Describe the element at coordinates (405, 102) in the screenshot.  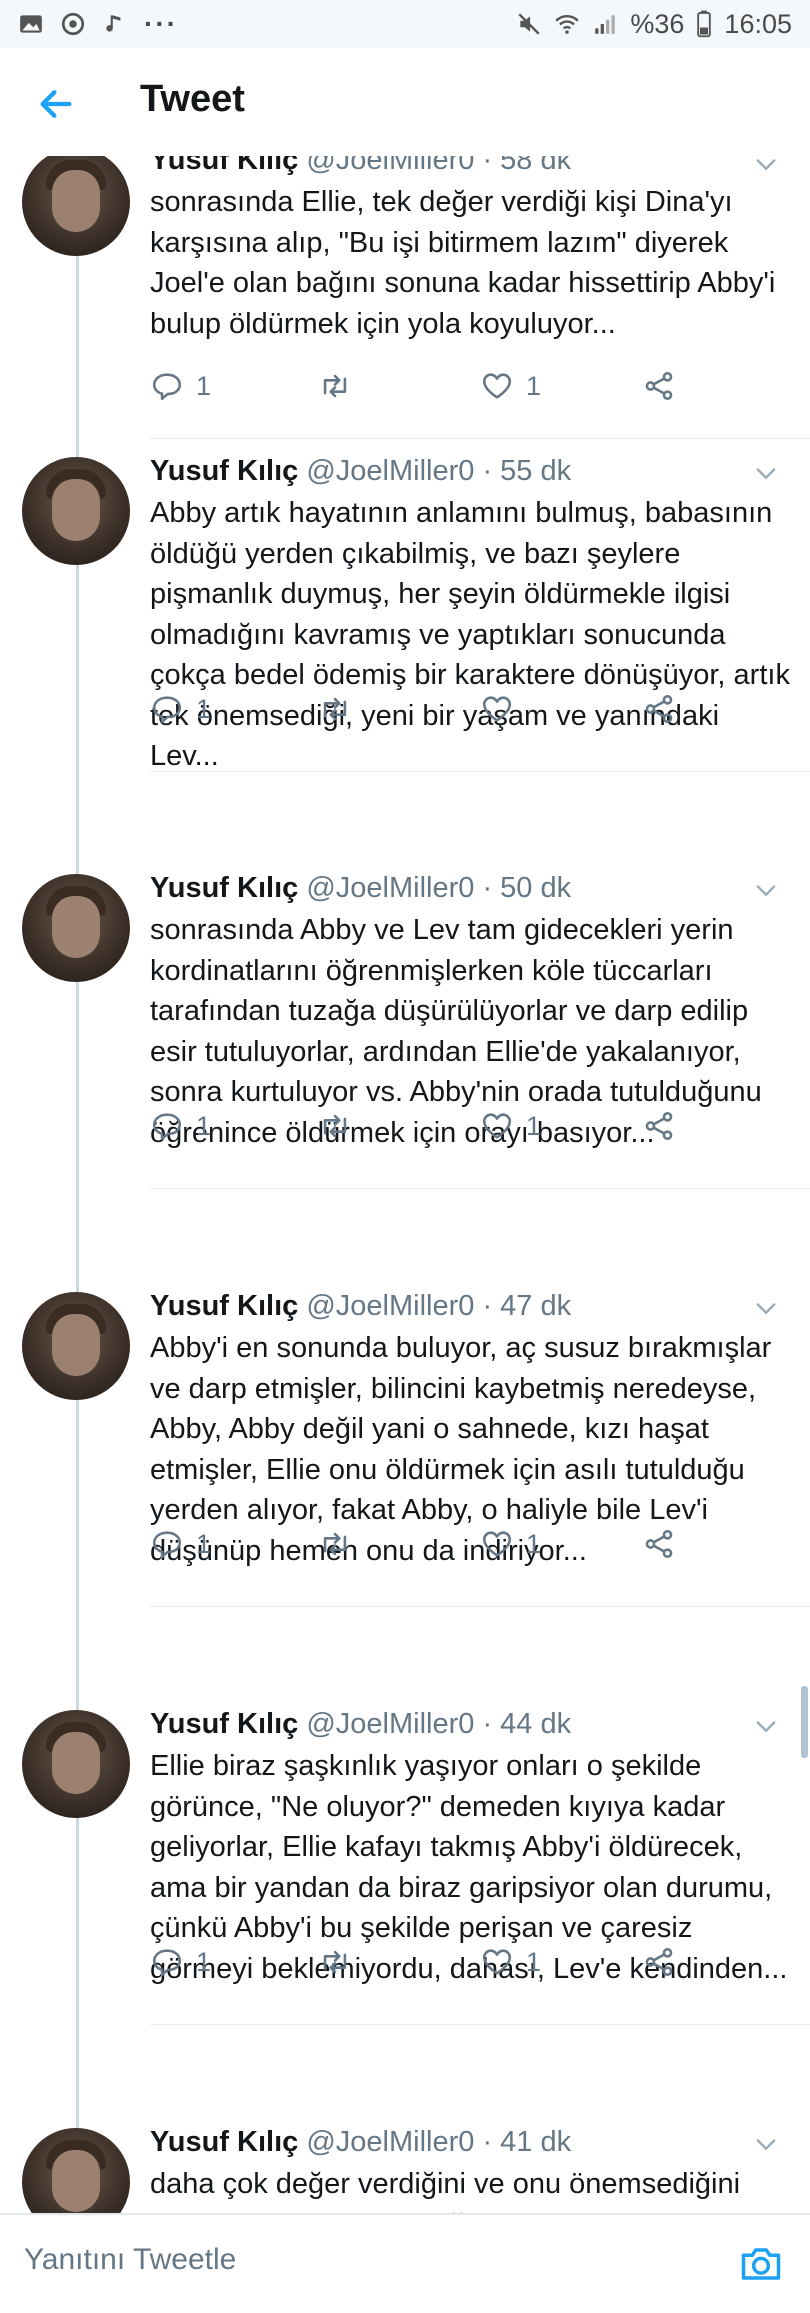
I see `app-header: Tweet` at that location.